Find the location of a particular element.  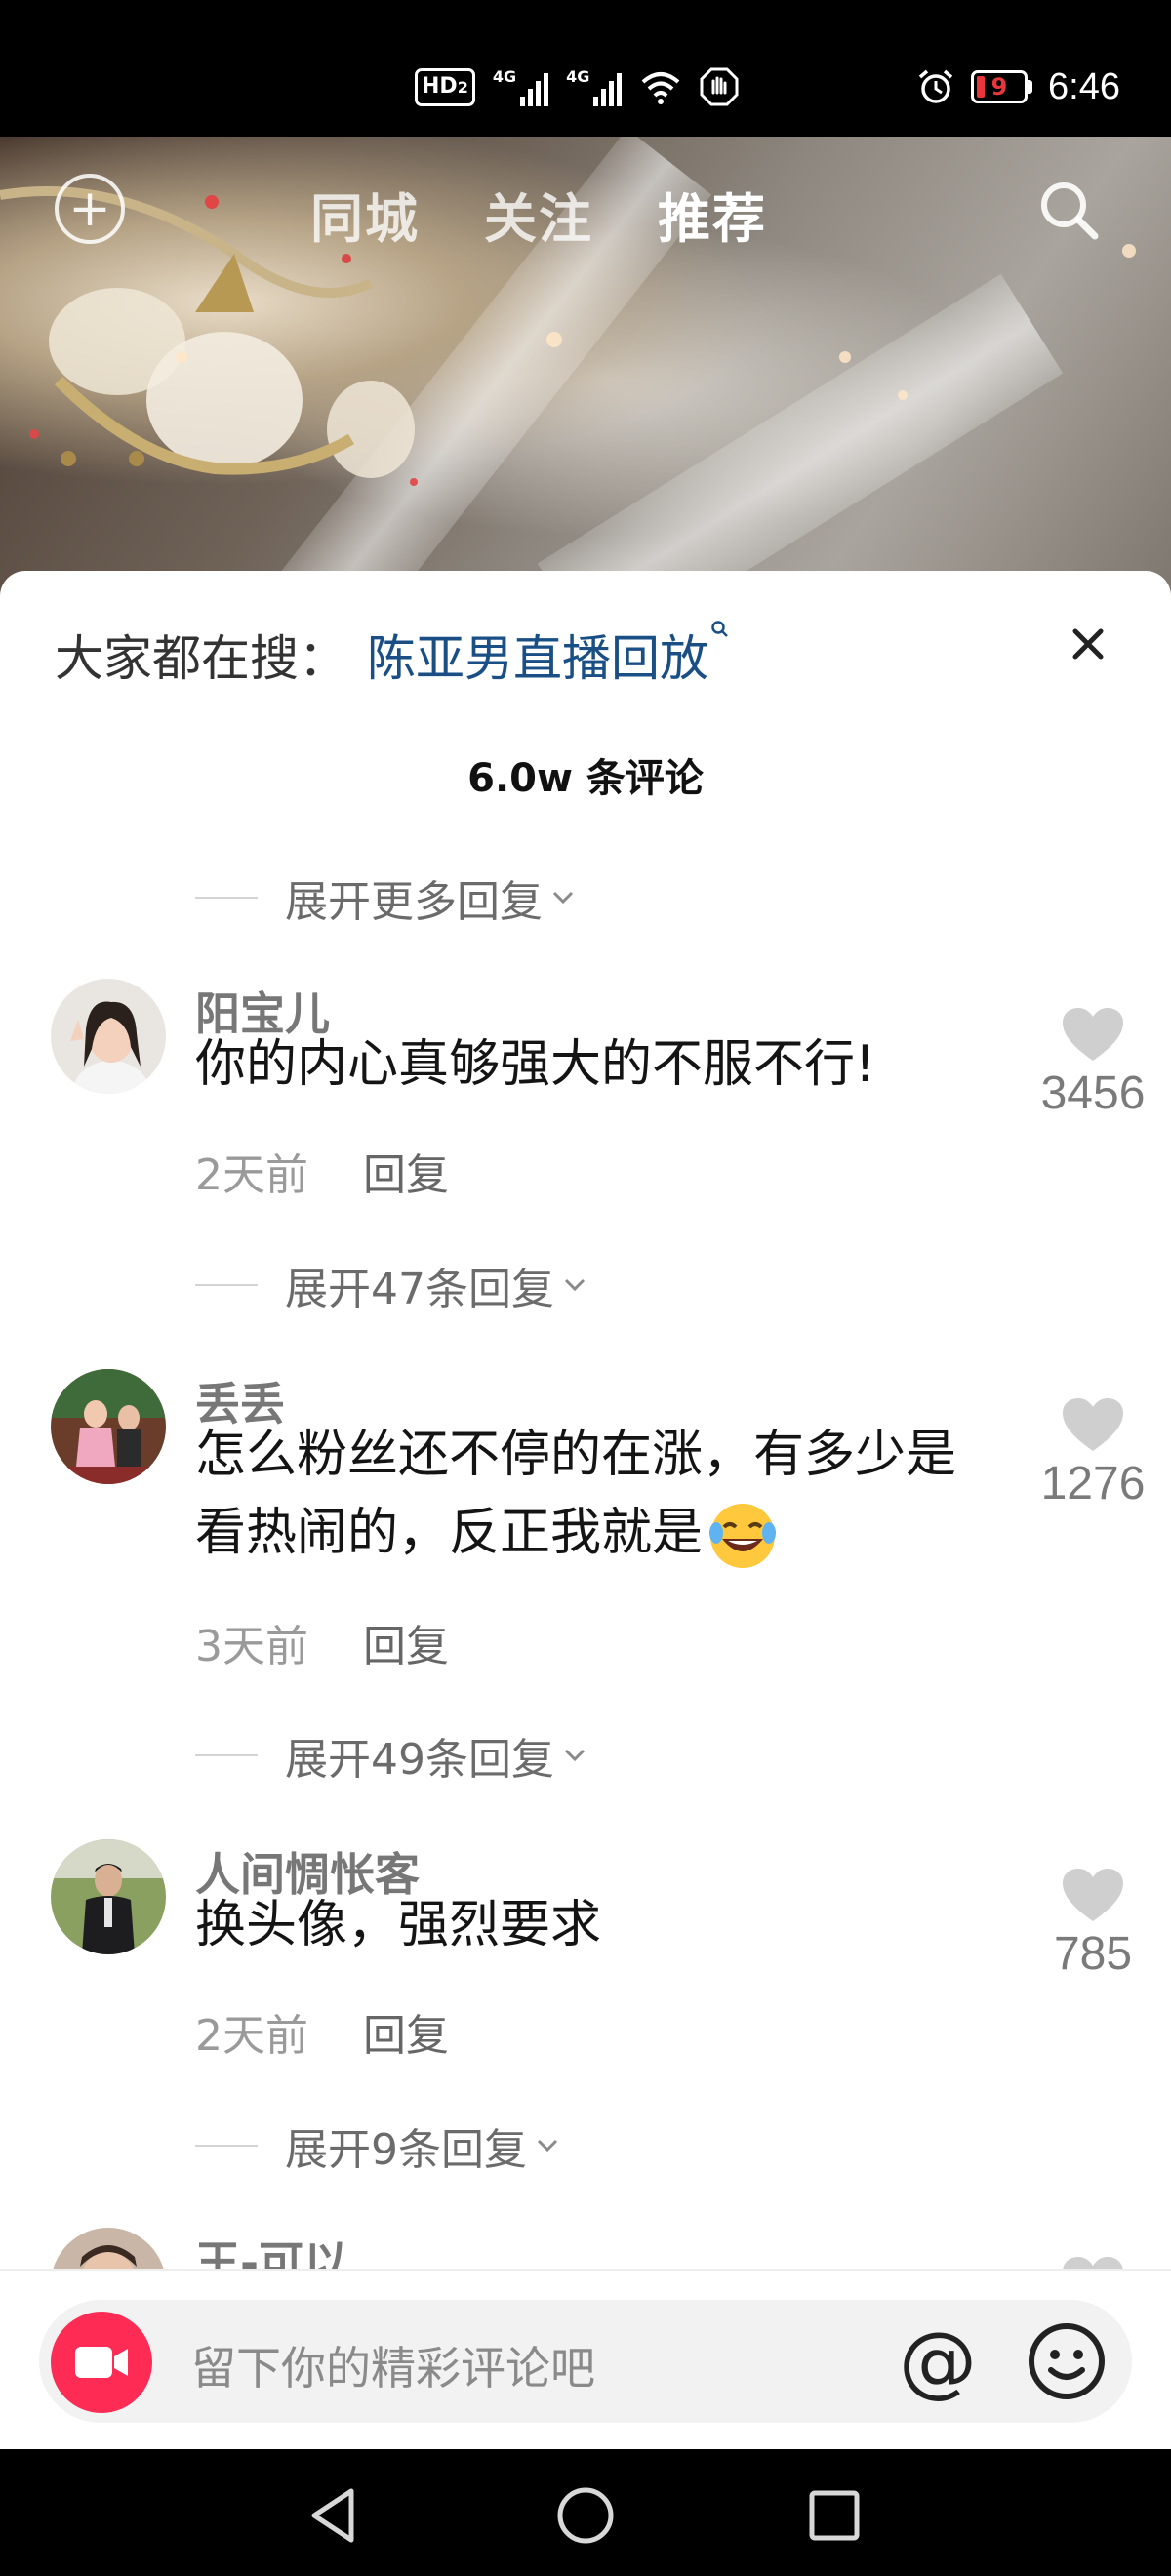

like-button: 785 is located at coordinates (1093, 1924).